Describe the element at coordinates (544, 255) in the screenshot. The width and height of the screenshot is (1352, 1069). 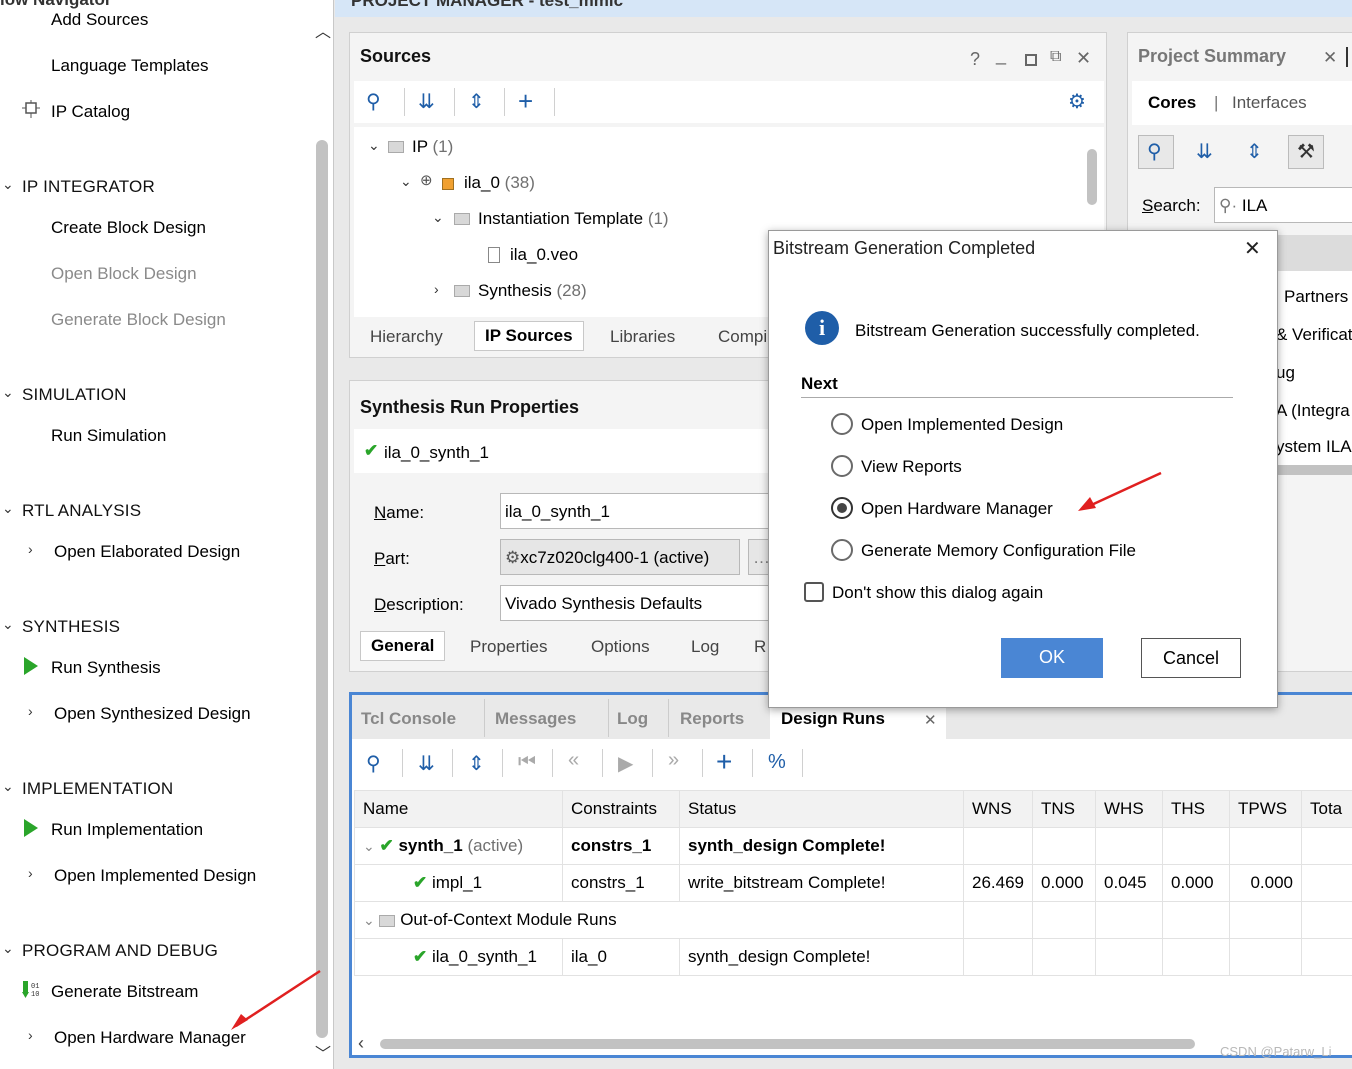
I see `tree-ila-0-veo: ila_0.veo` at that location.